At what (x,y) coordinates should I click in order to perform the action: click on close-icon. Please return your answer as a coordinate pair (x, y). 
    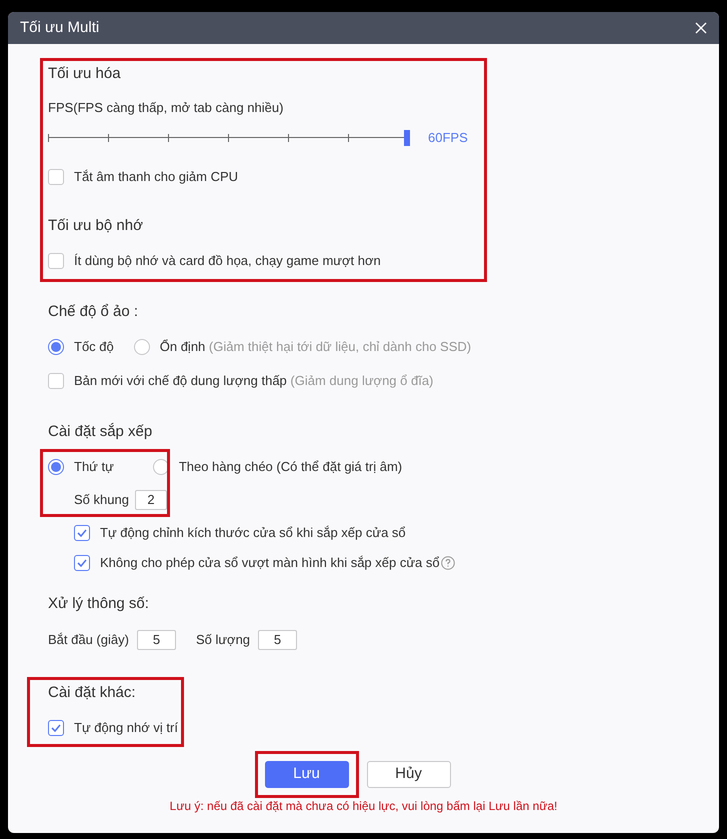
    Looking at the image, I should click on (701, 28).